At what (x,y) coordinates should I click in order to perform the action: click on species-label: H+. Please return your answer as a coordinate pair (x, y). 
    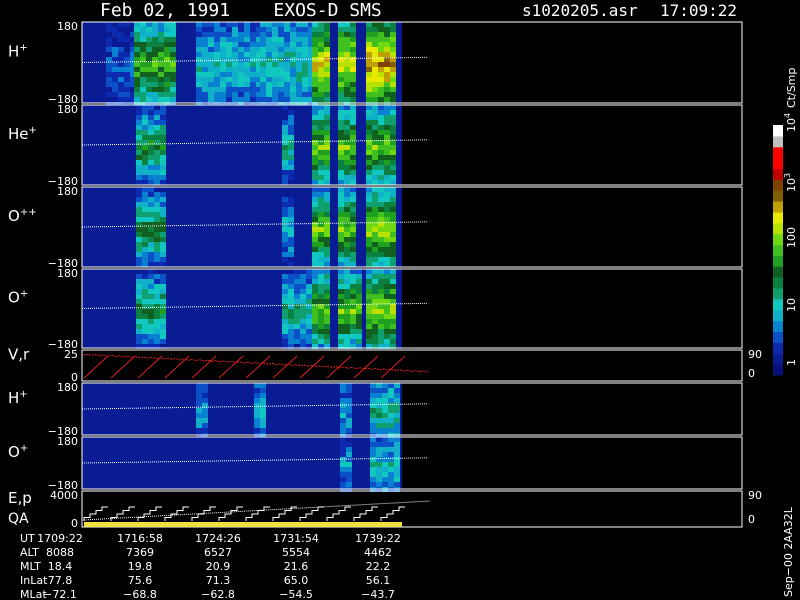
    Looking at the image, I should click on (18, 398).